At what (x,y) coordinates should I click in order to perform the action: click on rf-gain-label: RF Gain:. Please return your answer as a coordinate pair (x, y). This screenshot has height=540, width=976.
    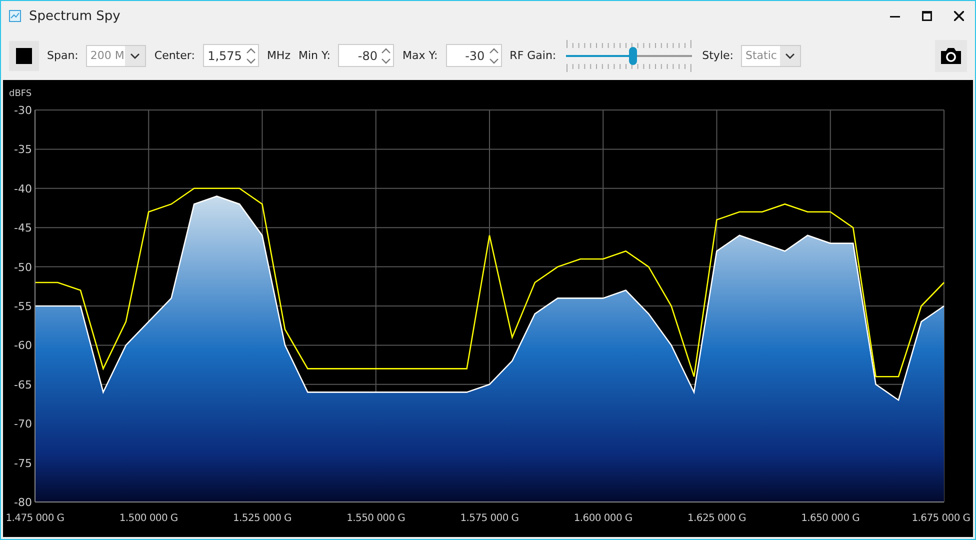
    Looking at the image, I should click on (533, 55).